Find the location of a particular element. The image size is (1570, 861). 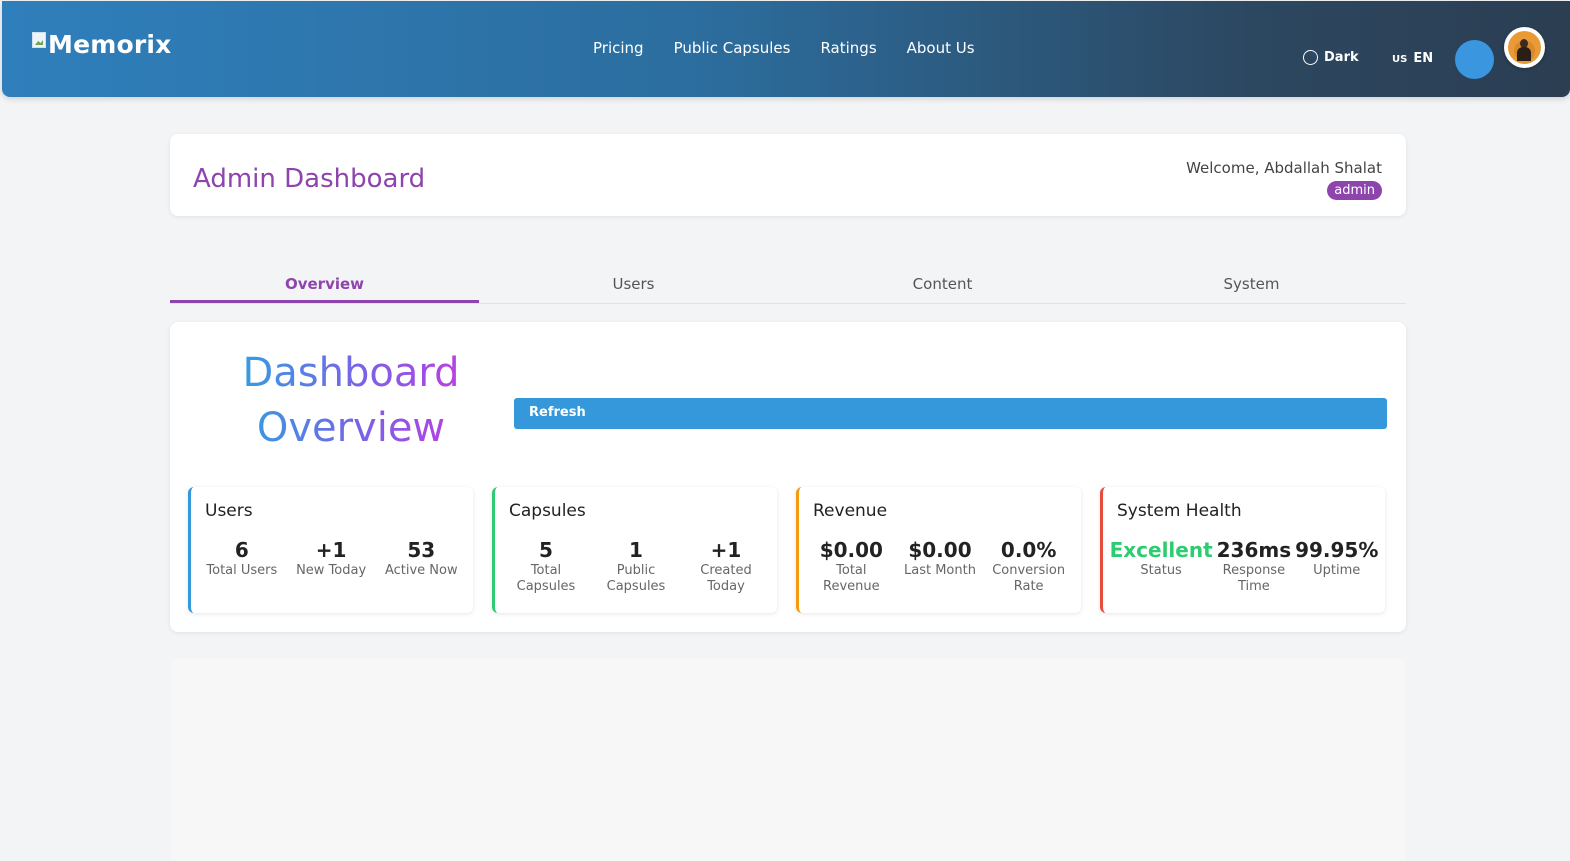

stat-value: 1 is located at coordinates (636, 550).